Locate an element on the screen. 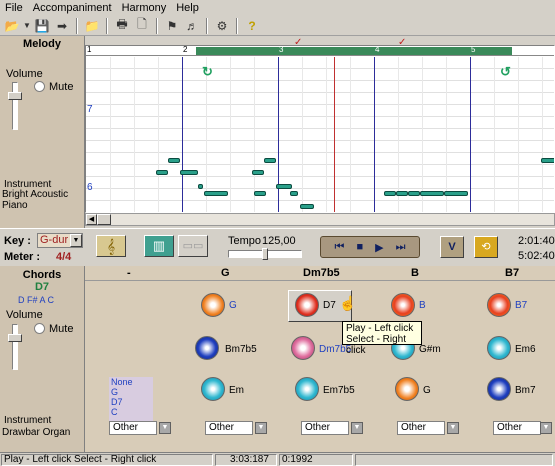 The height and width of the screenshot is (466, 555). transpose-icon: ♬ is located at coordinates (192, 25).